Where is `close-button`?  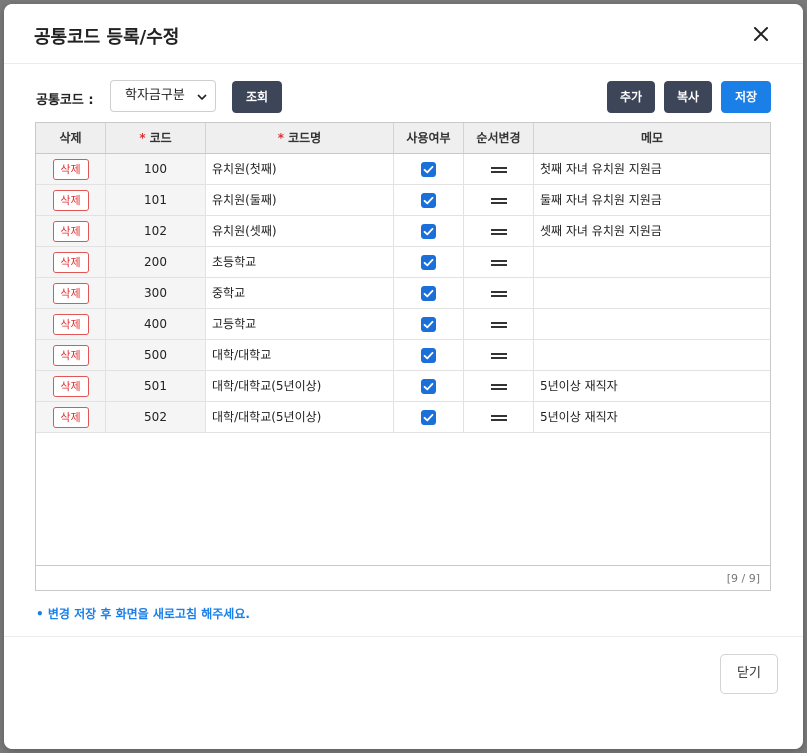
close-button is located at coordinates (761, 34).